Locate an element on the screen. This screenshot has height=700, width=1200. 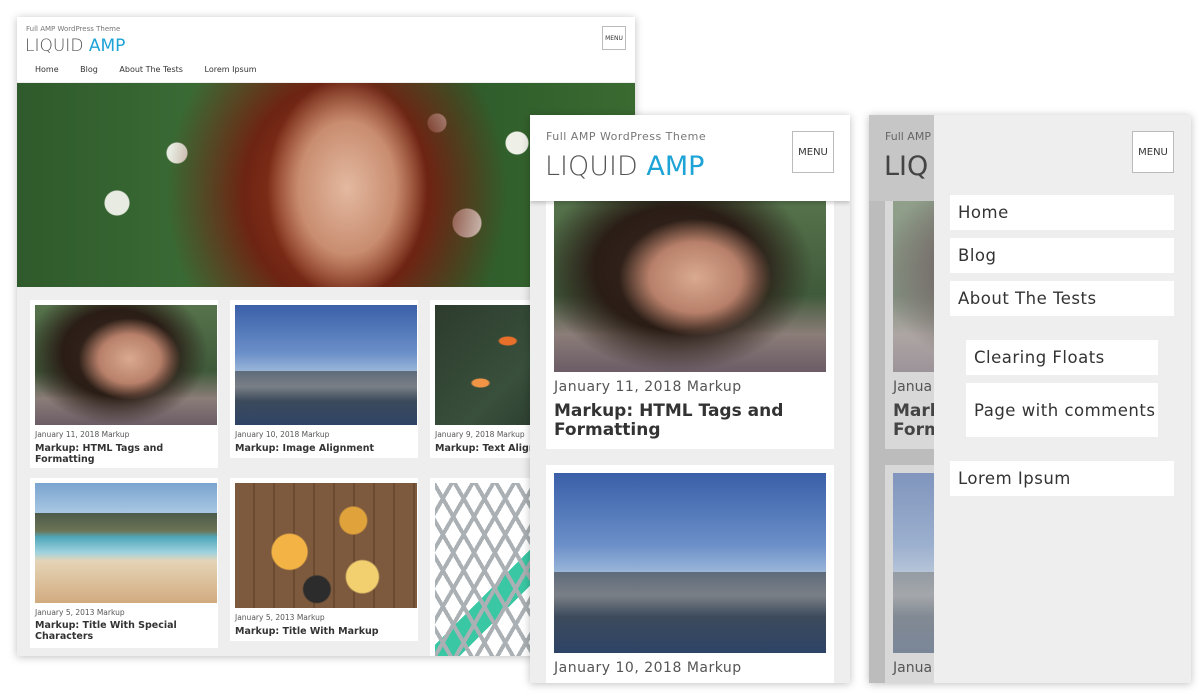
submenu-item-page-with-comments: Page with comments is located at coordinates (1062, 410).